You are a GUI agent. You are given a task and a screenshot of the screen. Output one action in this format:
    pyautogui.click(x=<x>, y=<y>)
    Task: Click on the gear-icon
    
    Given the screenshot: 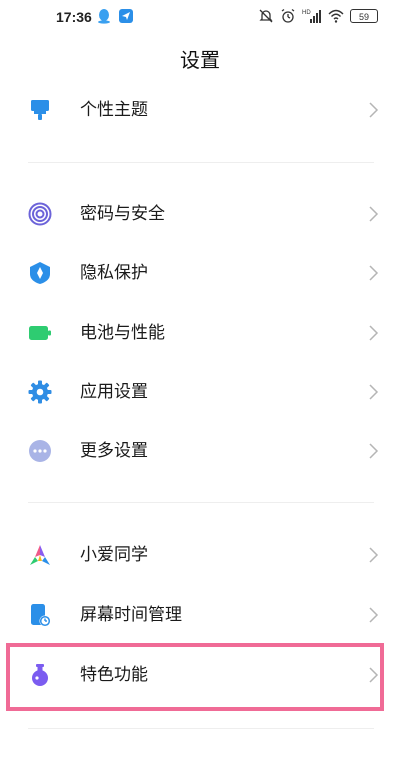 What is the action you would take?
    pyautogui.click(x=40, y=392)
    